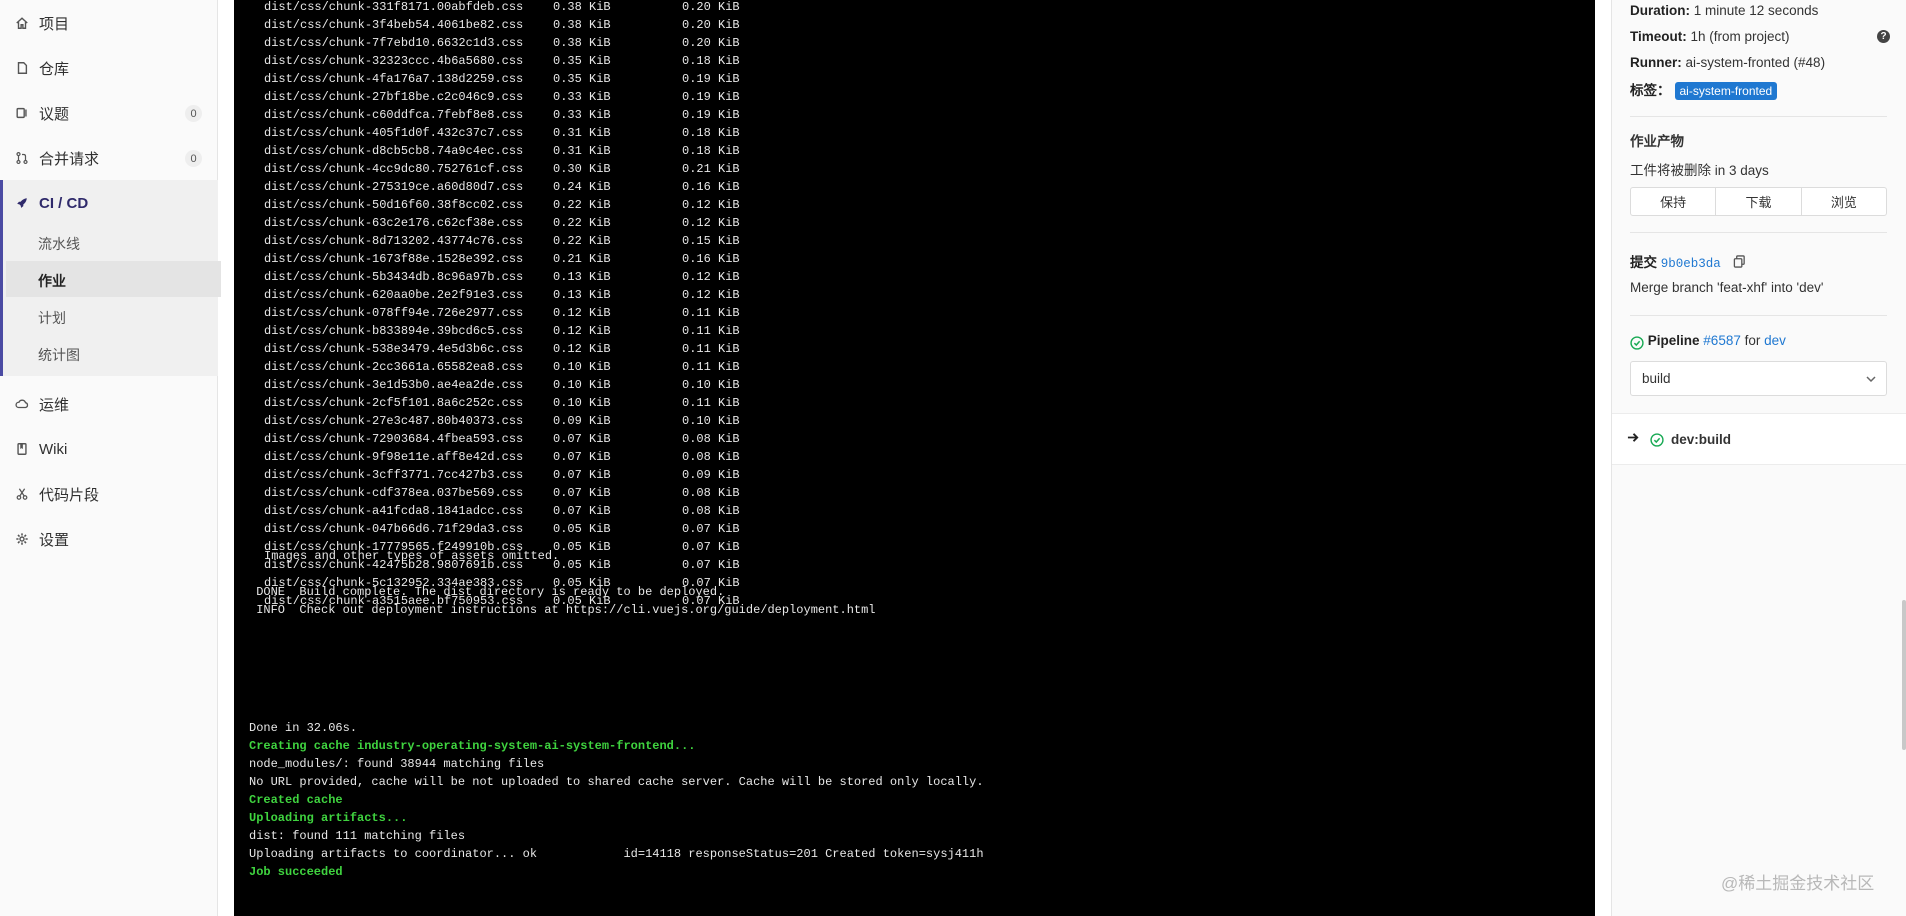 This screenshot has height=916, width=1906. What do you see at coordinates (1798, 883) in the screenshot?
I see `watermark: @稀土掘金技术社区` at bounding box center [1798, 883].